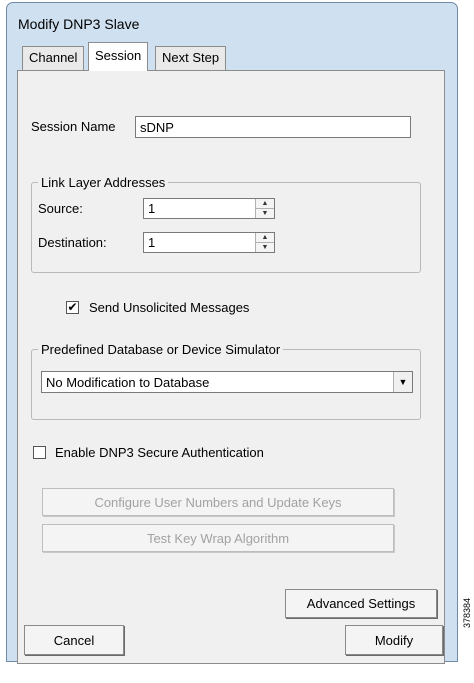 The height and width of the screenshot is (683, 474). Describe the element at coordinates (218, 502) in the screenshot. I see `configure-keys-button: Configure User Numbers and Update Keys` at that location.